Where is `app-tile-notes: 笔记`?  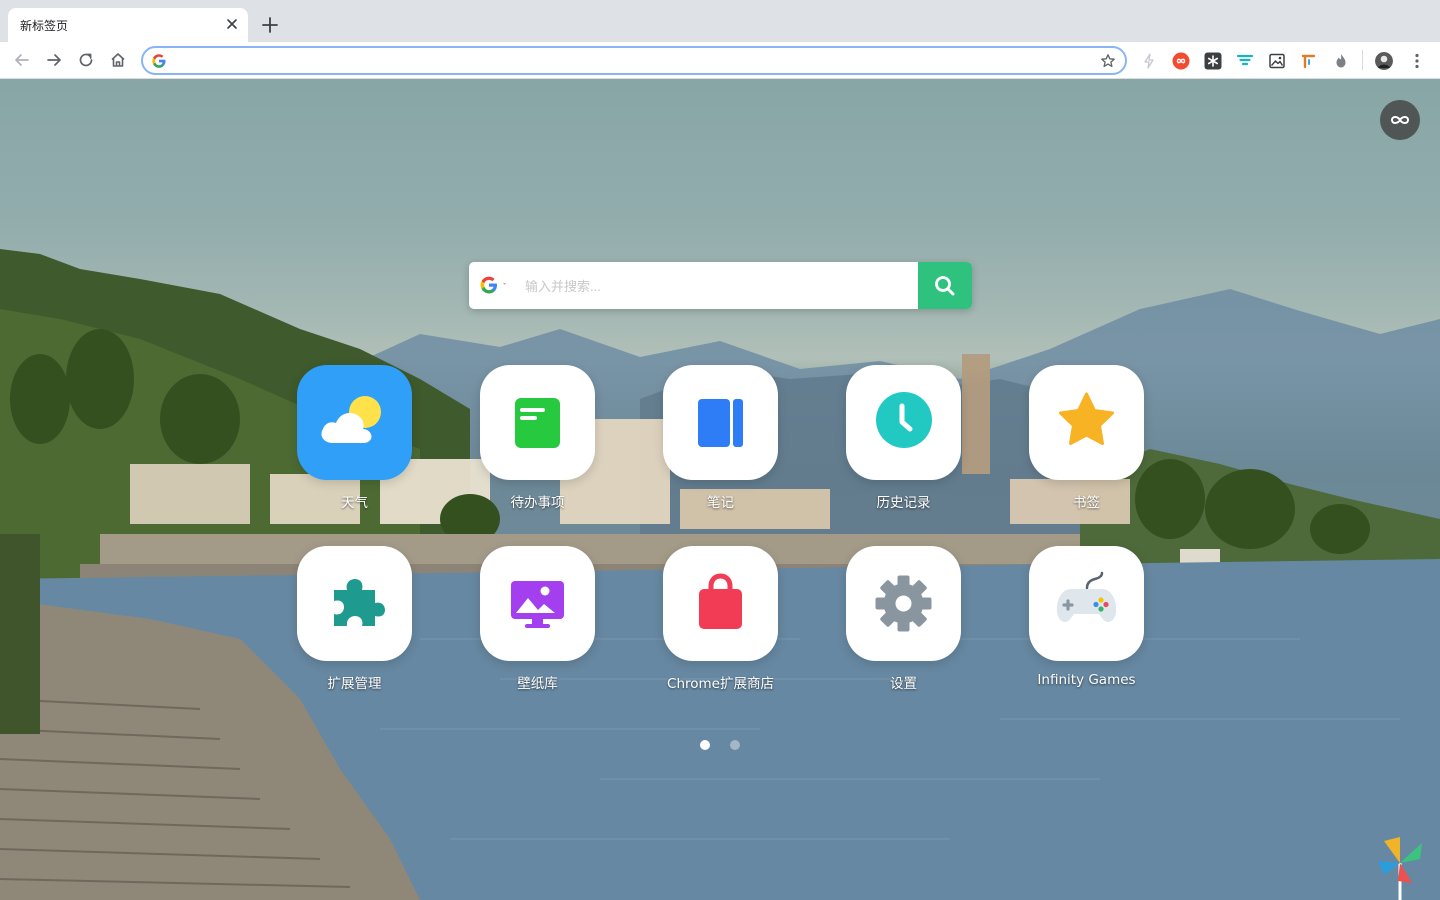
app-tile-notes: 笔记 is located at coordinates (720, 438).